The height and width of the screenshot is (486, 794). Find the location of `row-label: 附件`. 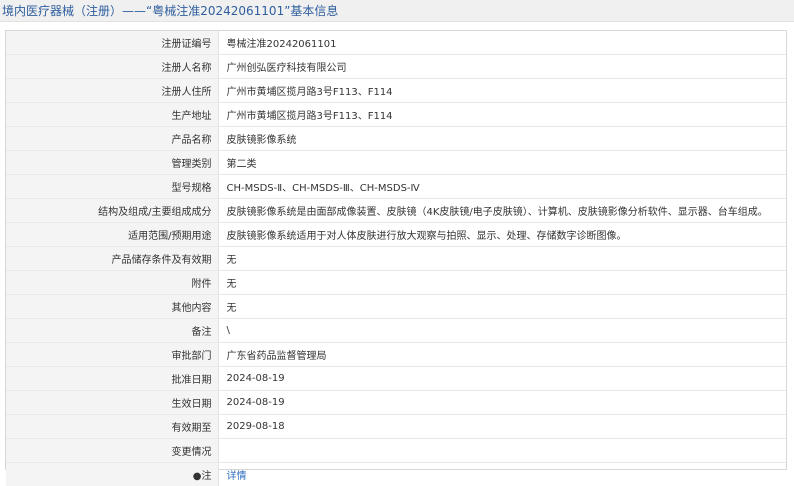

row-label: 附件 is located at coordinates (112, 283).